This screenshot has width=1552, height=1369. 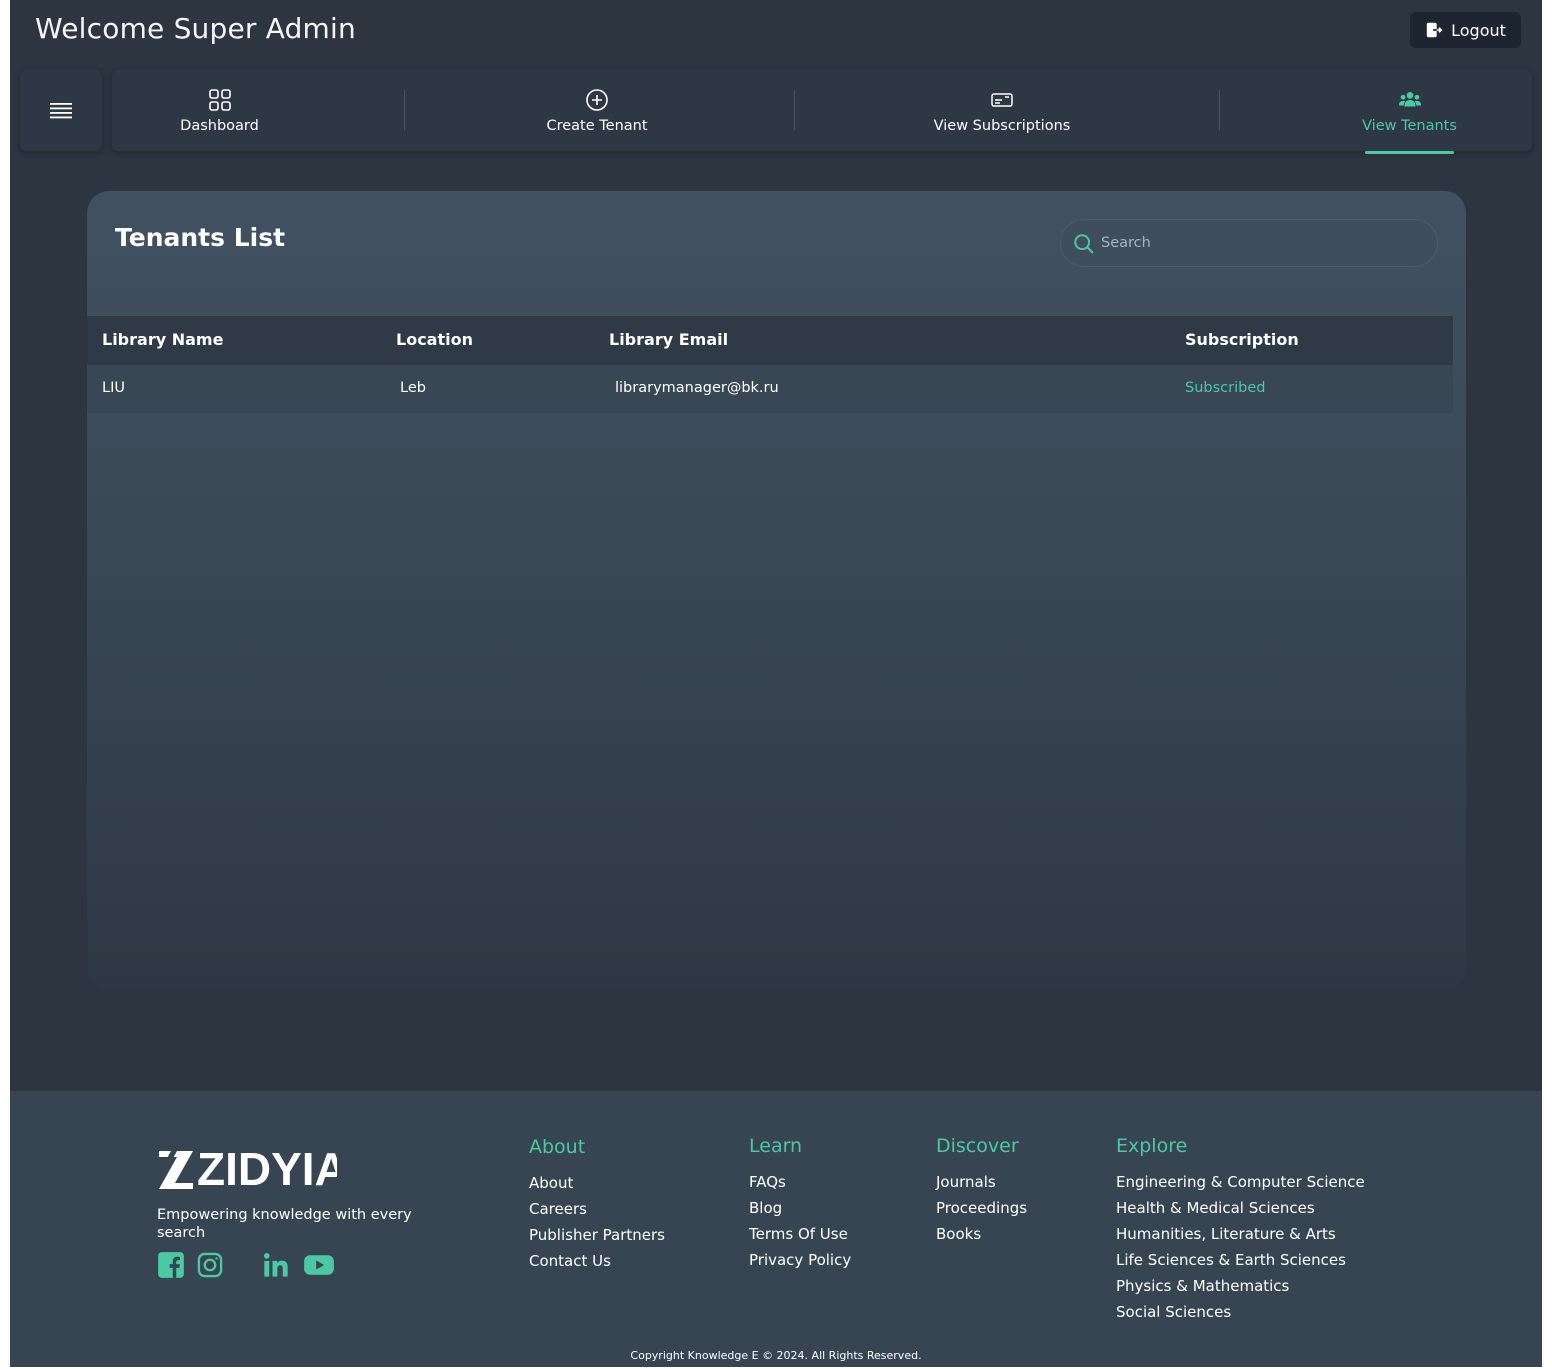 What do you see at coordinates (113, 388) in the screenshot?
I see `cell-library-name: LIU` at bounding box center [113, 388].